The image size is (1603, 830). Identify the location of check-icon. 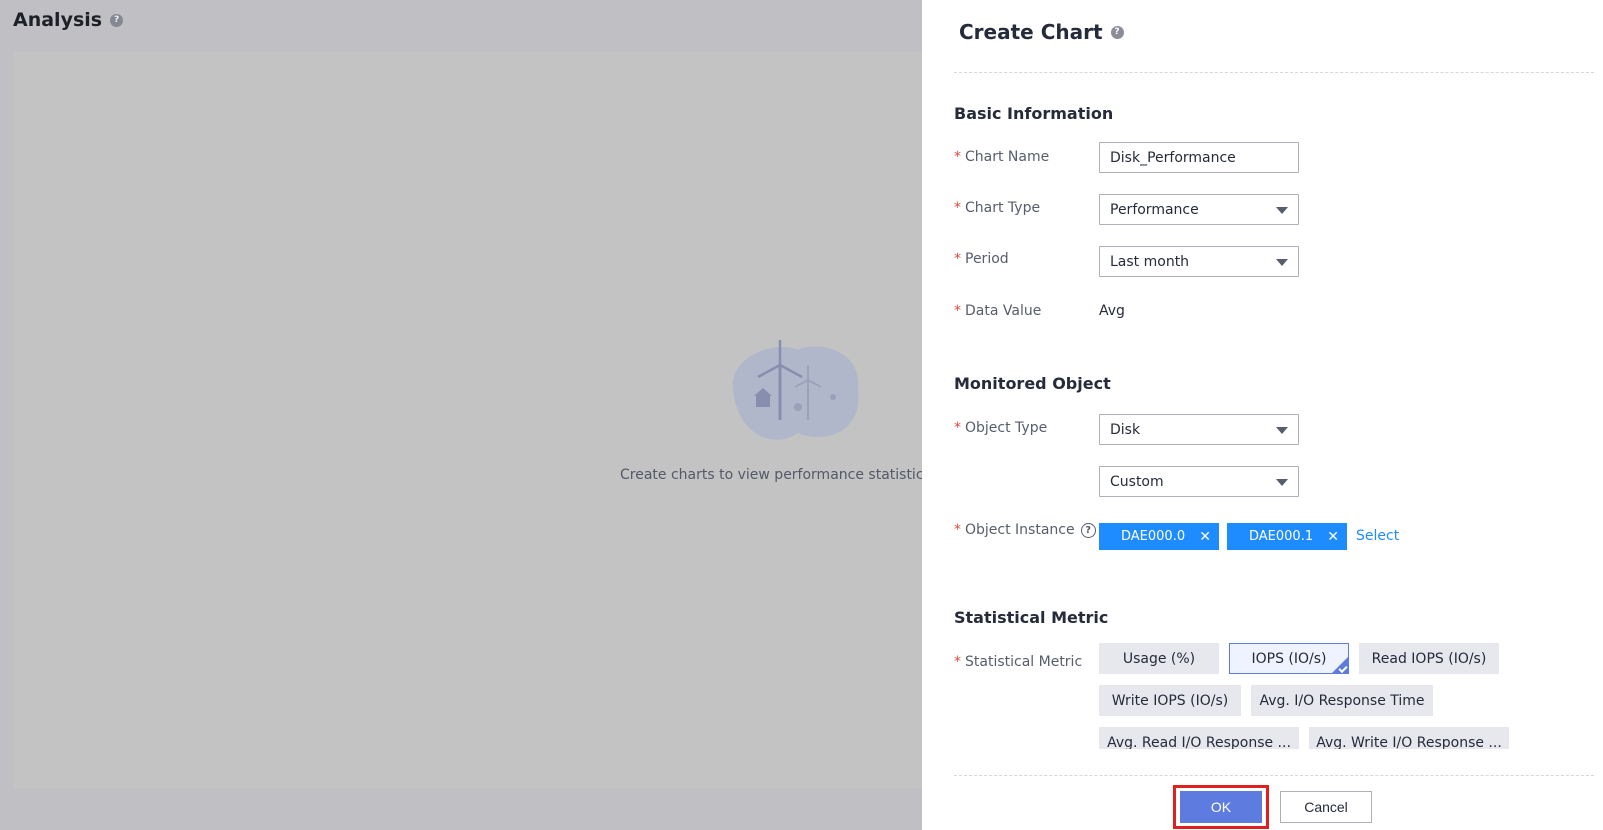
(1340, 665).